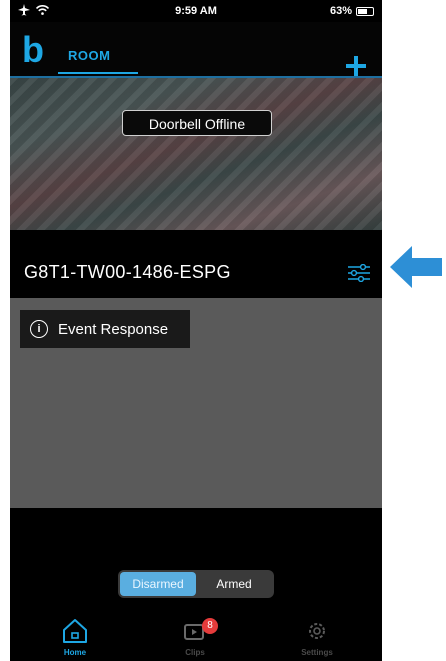 The image size is (446, 661). Describe the element at coordinates (89, 55) in the screenshot. I see `tab-room: ROOM` at that location.